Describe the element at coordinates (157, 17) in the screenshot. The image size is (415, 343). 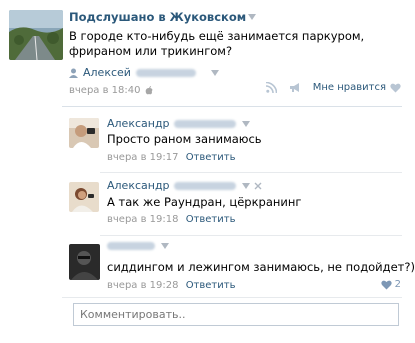
I see `group-name: Подслушано в Жуковском` at that location.